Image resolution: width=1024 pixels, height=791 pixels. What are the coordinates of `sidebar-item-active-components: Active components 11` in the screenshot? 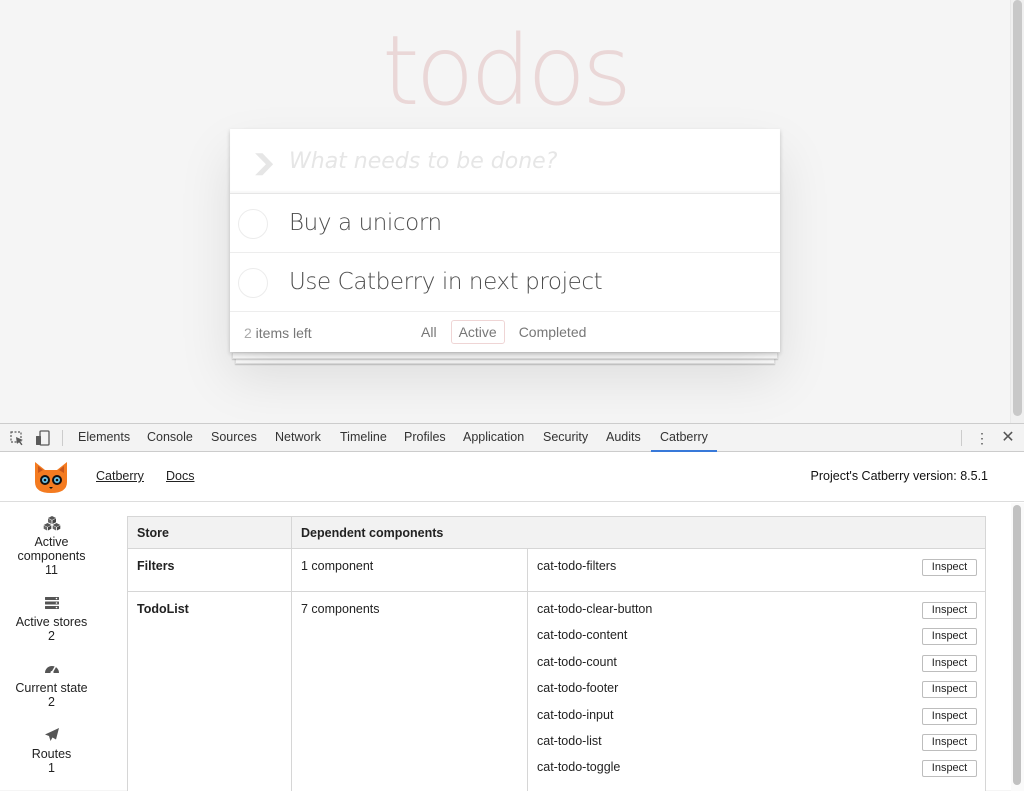 It's located at (51, 546).